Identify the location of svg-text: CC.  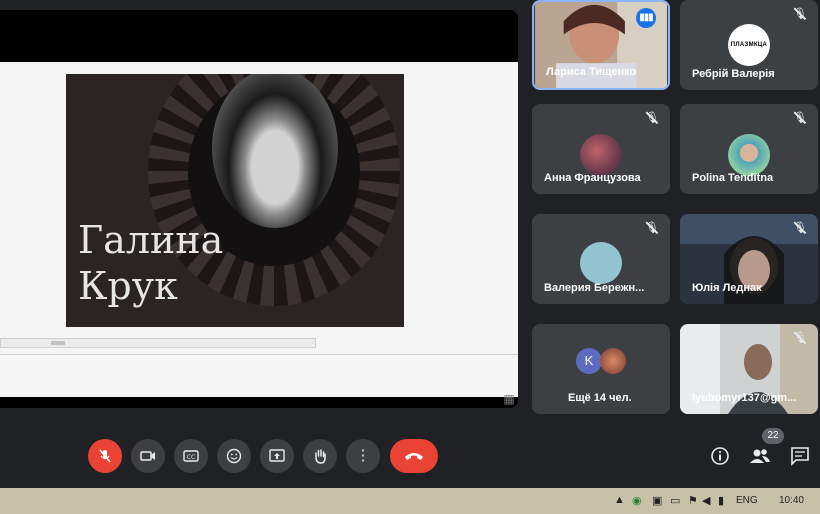
(191, 457).